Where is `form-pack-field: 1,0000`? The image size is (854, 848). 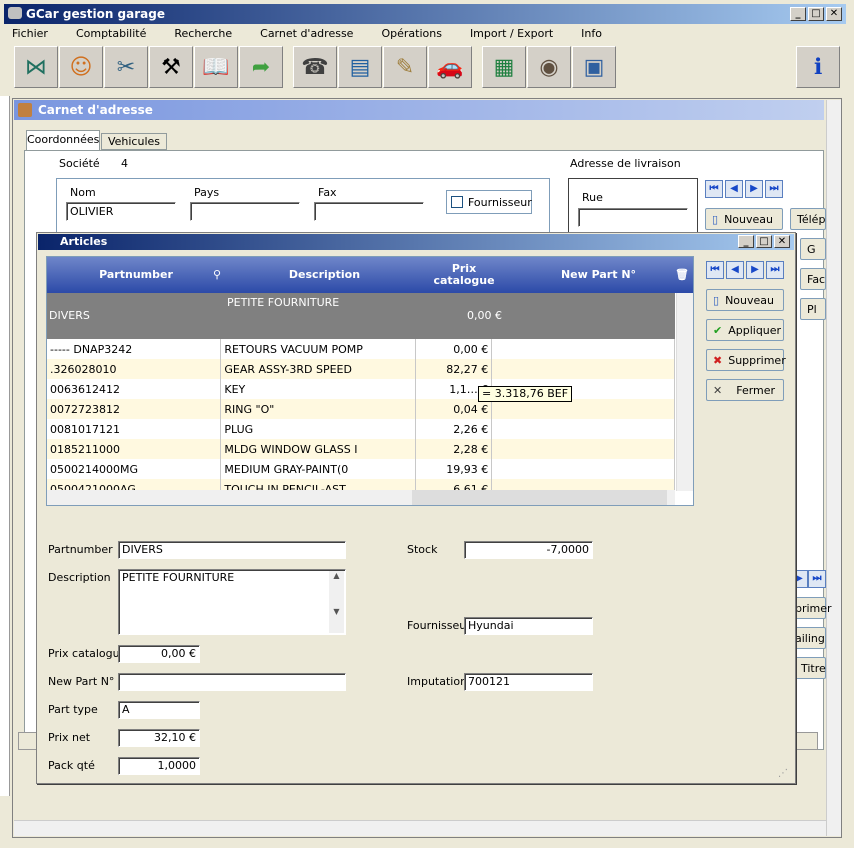
form-pack-field: 1,0000 is located at coordinates (159, 766).